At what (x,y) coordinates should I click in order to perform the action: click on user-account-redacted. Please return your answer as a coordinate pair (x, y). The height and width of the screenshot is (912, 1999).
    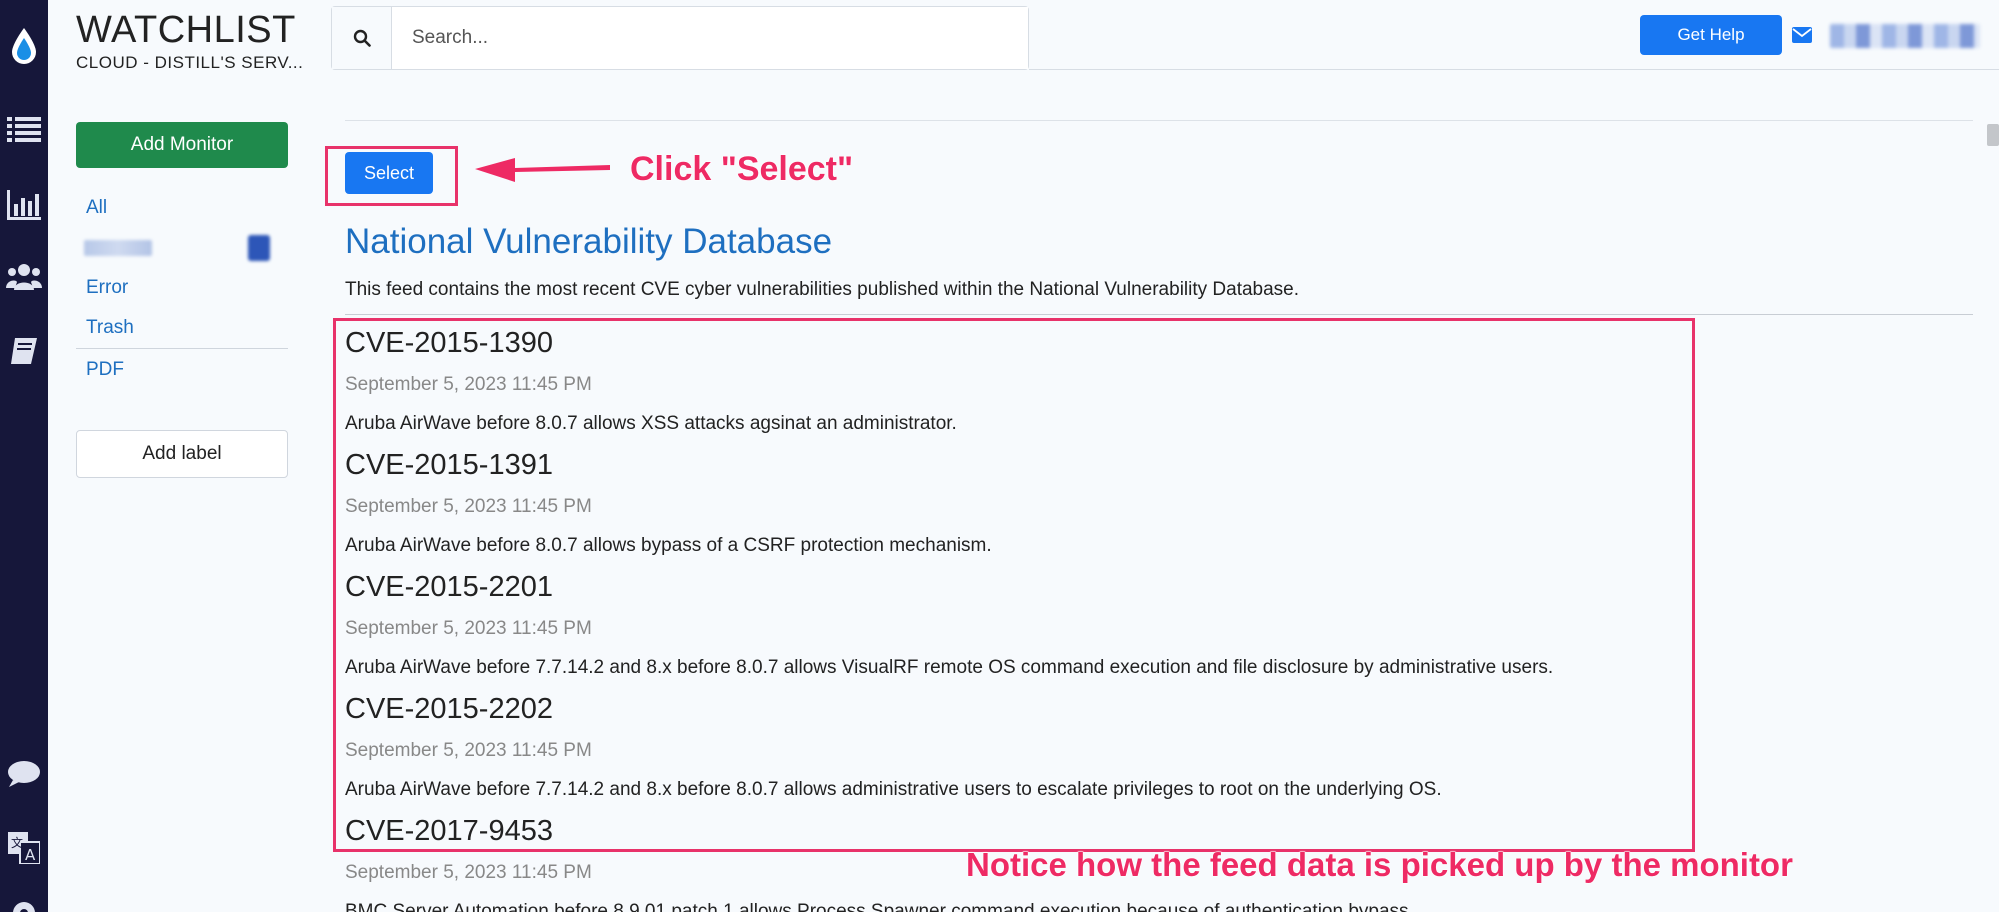
    Looking at the image, I should click on (1905, 36).